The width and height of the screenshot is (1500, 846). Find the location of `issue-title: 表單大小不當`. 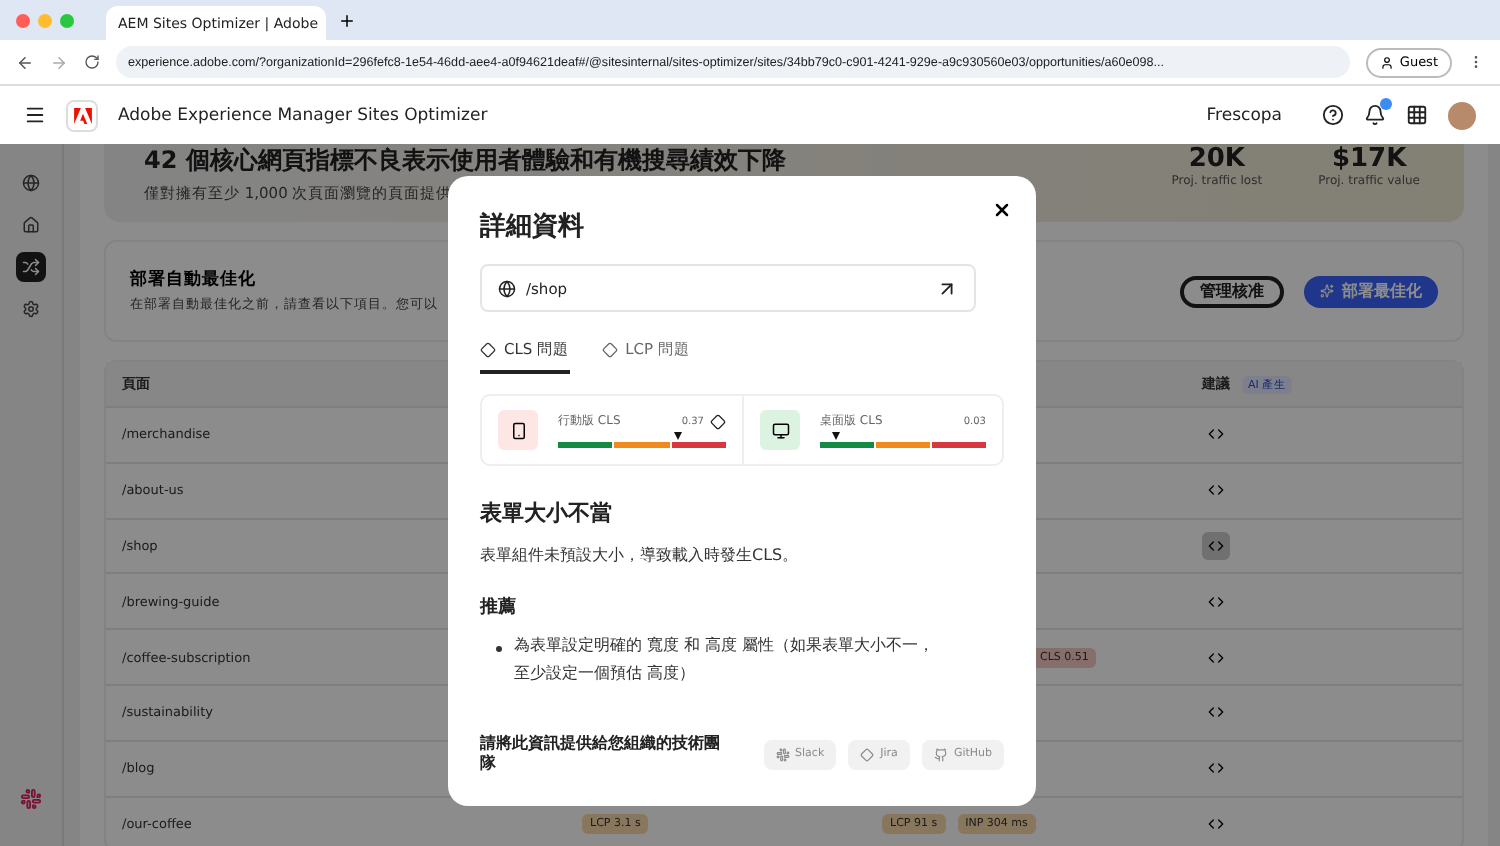

issue-title: 表單大小不當 is located at coordinates (547, 513).